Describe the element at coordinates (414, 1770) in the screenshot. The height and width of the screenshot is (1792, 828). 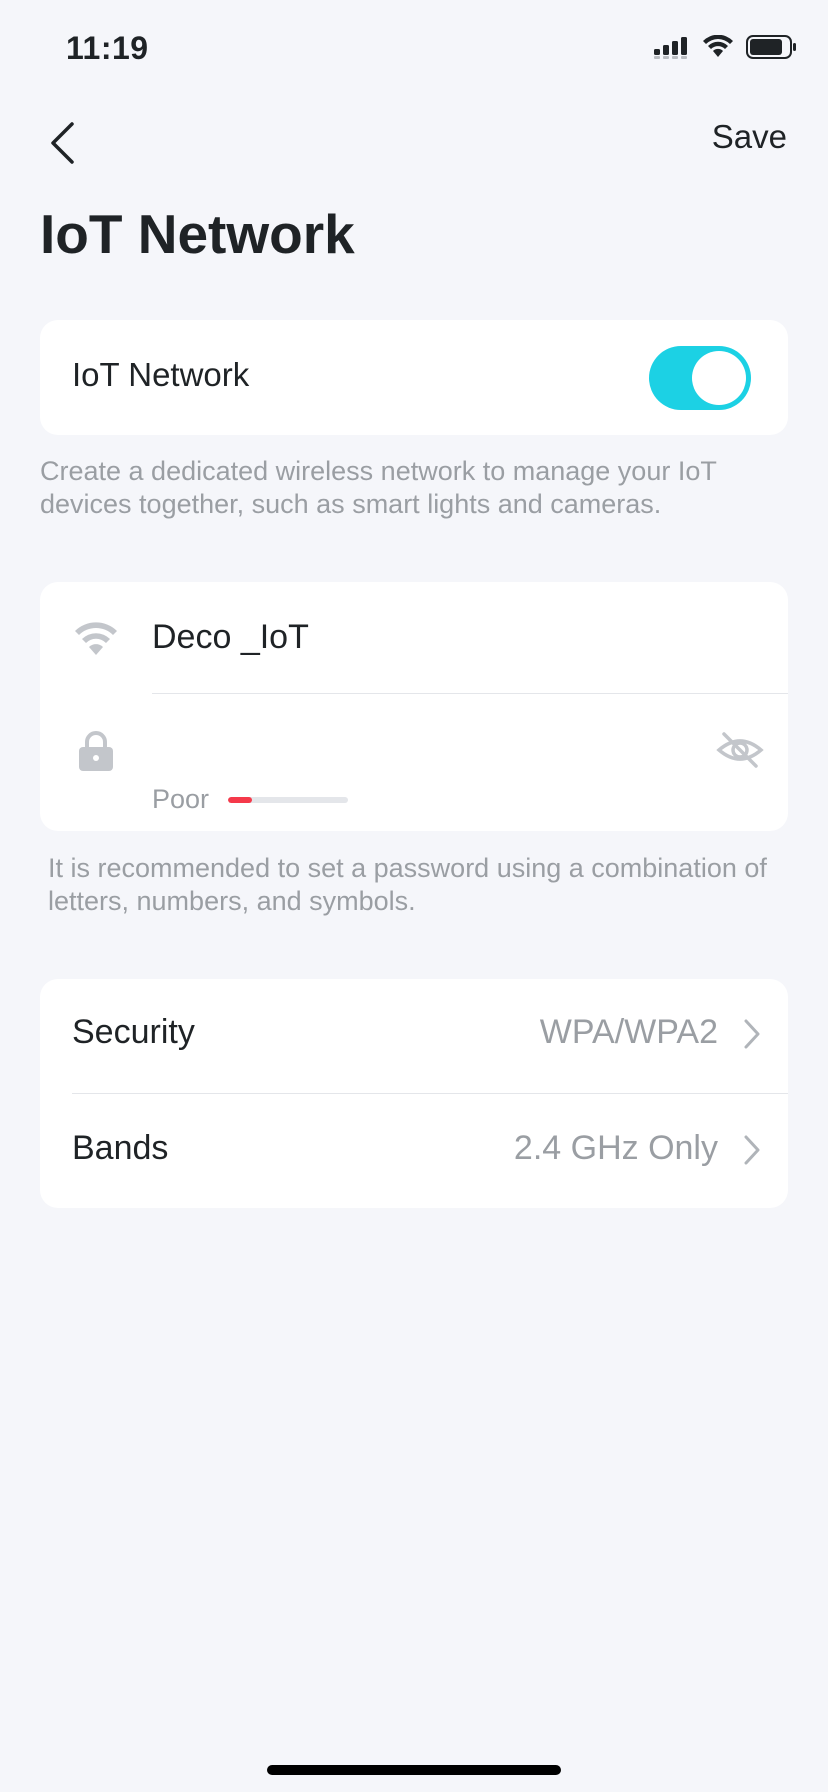
I see `home-indicator` at that location.